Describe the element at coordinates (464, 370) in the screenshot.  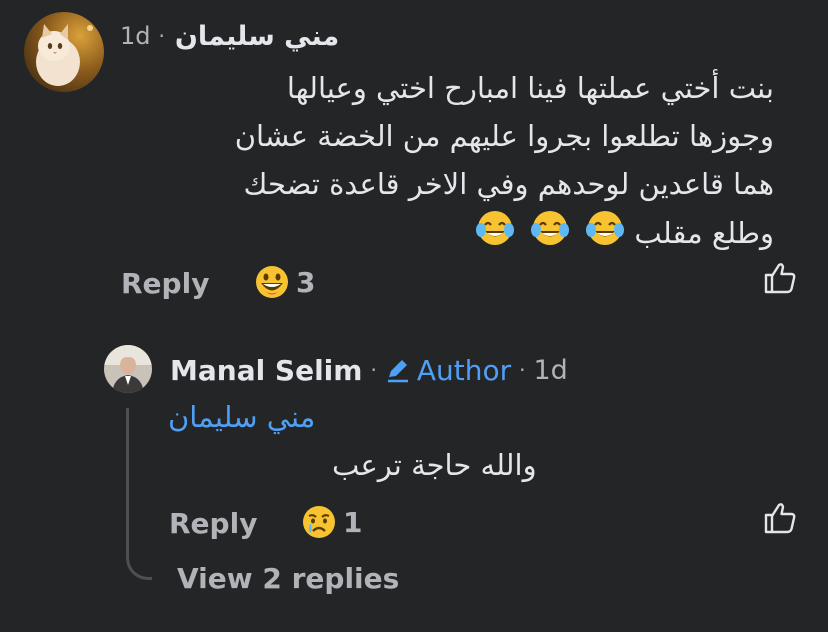
I see `author-badge-label: Author` at that location.